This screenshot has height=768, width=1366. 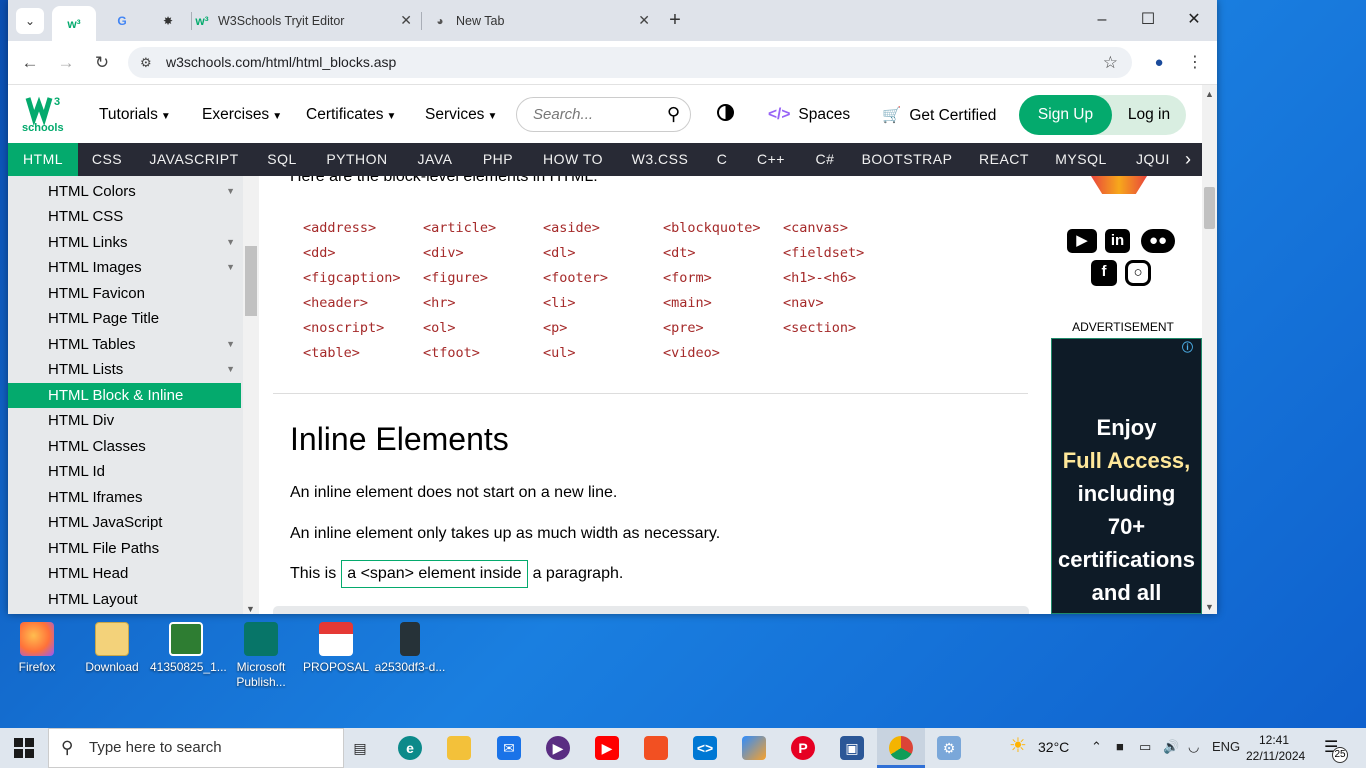 What do you see at coordinates (754, 748) in the screenshot?
I see `copilot-icon` at bounding box center [754, 748].